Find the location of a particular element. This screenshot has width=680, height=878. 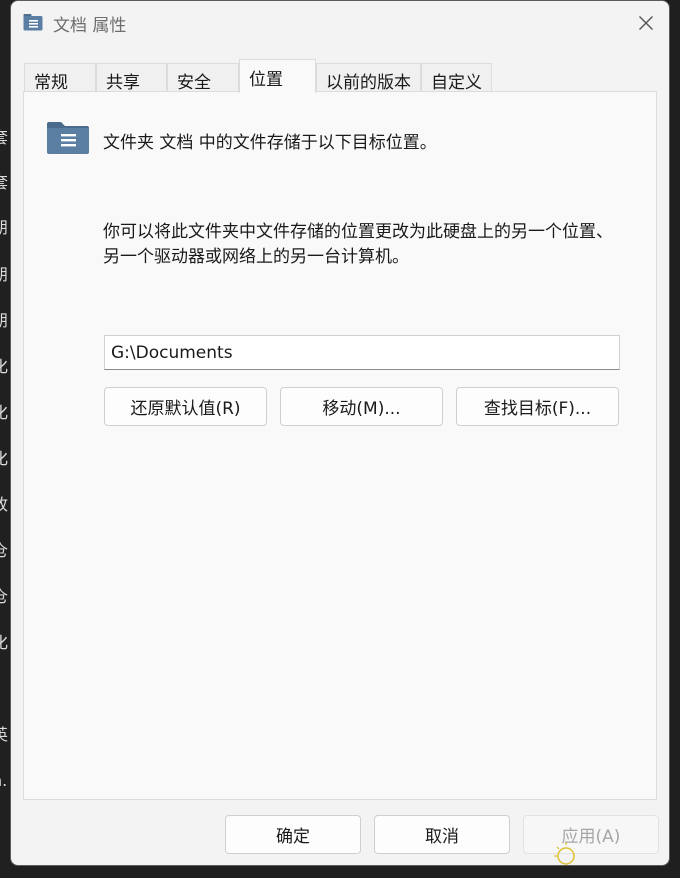

tab-security: 安全 is located at coordinates (203, 78).